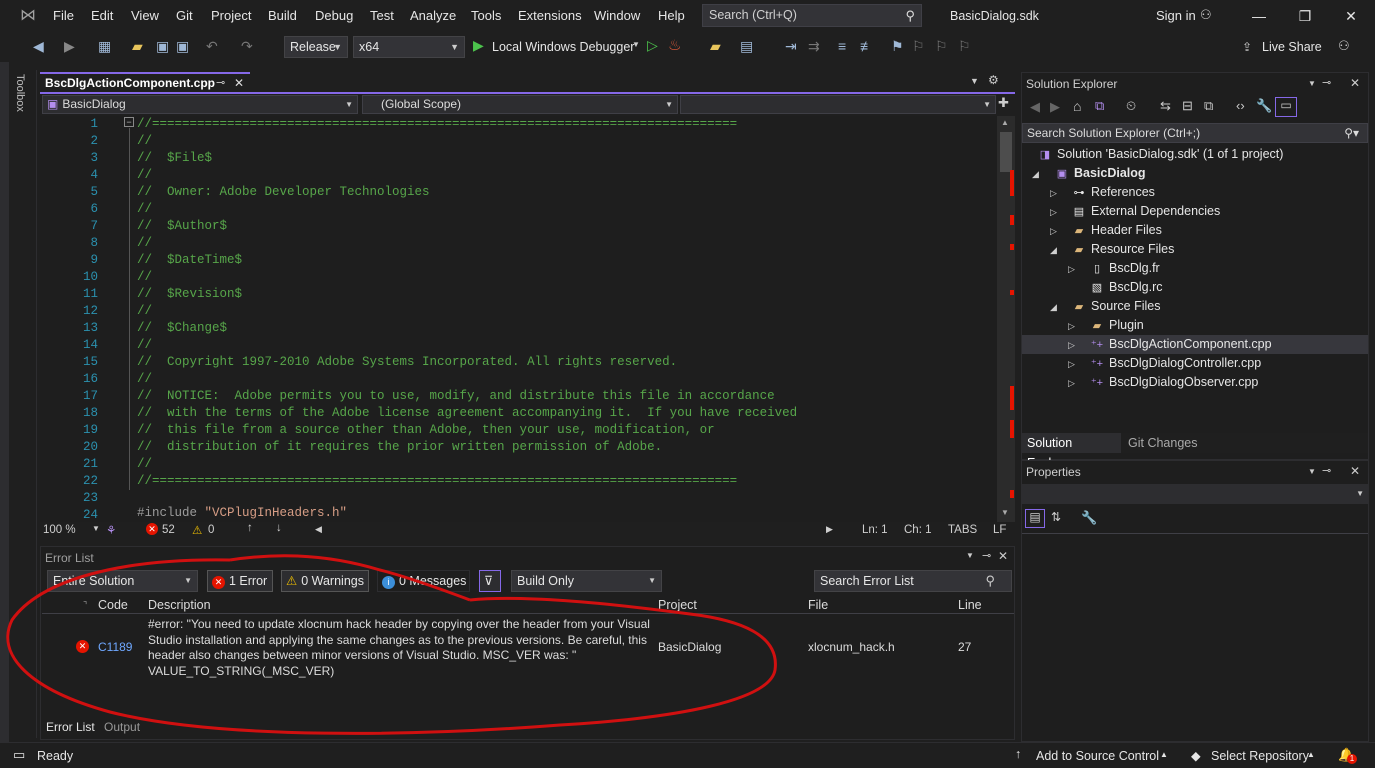  I want to click on tab-solution-explorer: Solution Explorer, so click(1071, 451).